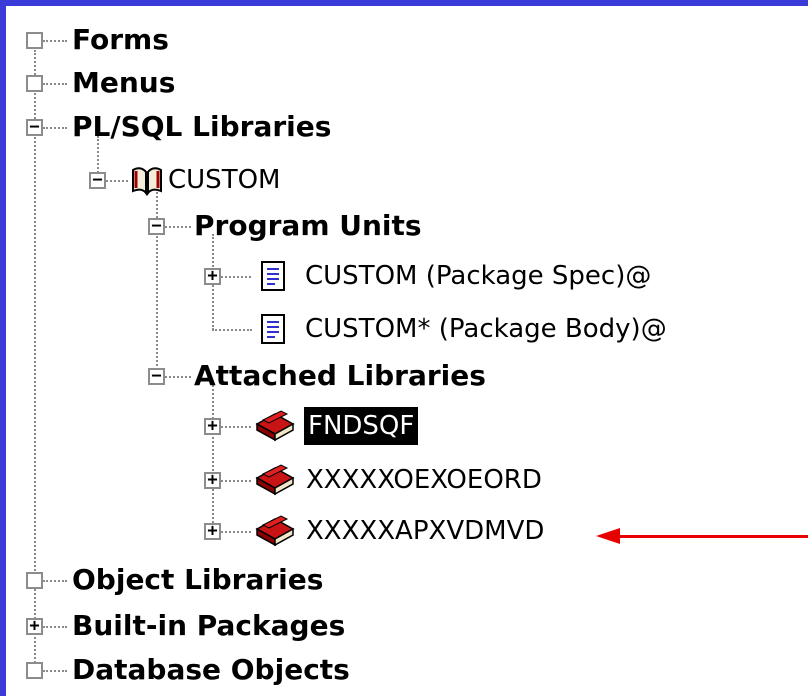 This screenshot has height=696, width=808. I want to click on expander-custom: −, so click(97, 180).